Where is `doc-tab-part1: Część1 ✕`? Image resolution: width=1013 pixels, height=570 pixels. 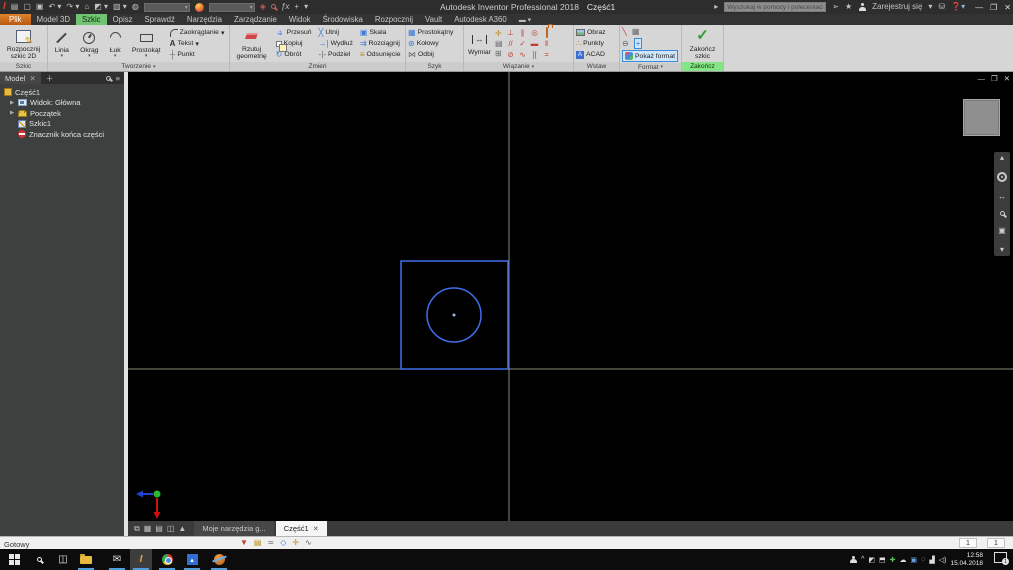
doc-tab-part1: Część1 ✕ is located at coordinates (301, 528).